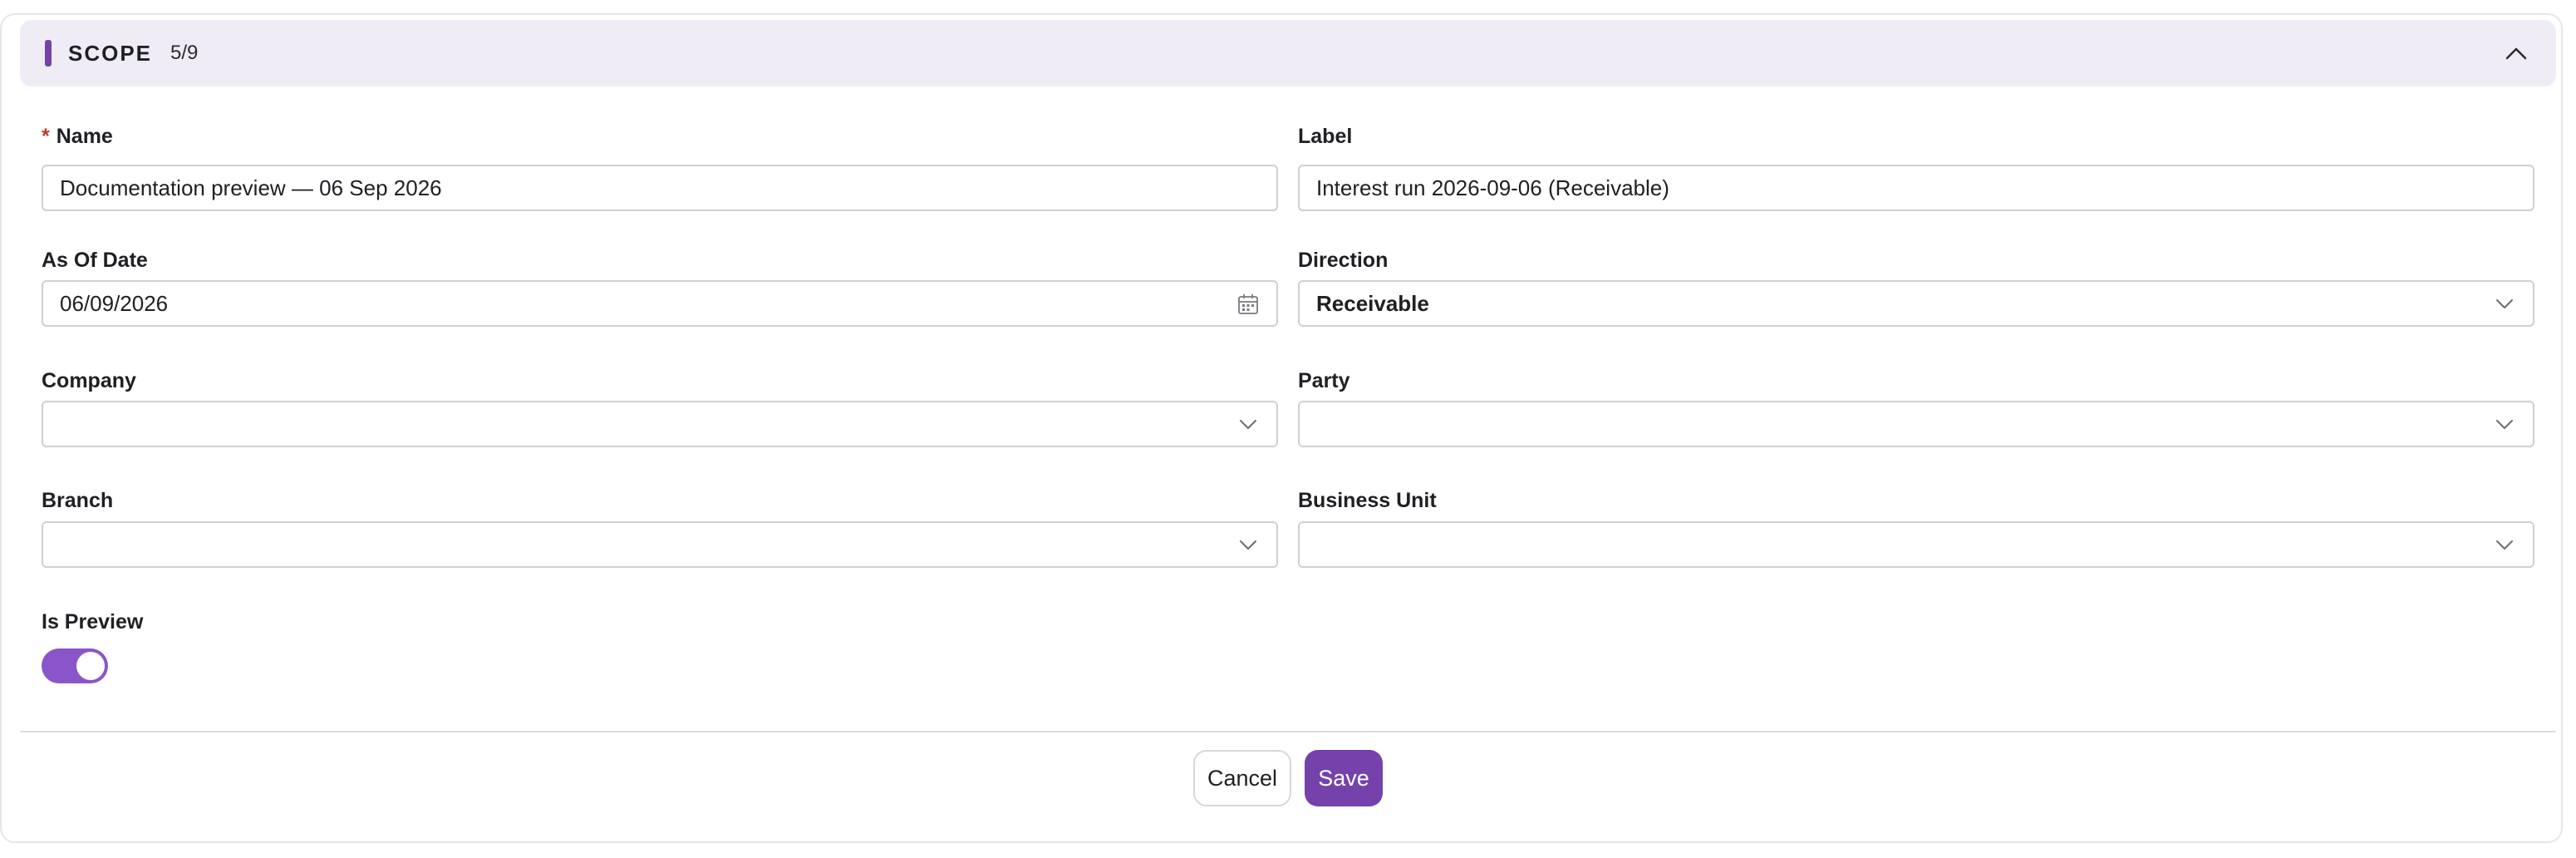  What do you see at coordinates (1242, 778) in the screenshot?
I see `cancel-button: Cancel` at bounding box center [1242, 778].